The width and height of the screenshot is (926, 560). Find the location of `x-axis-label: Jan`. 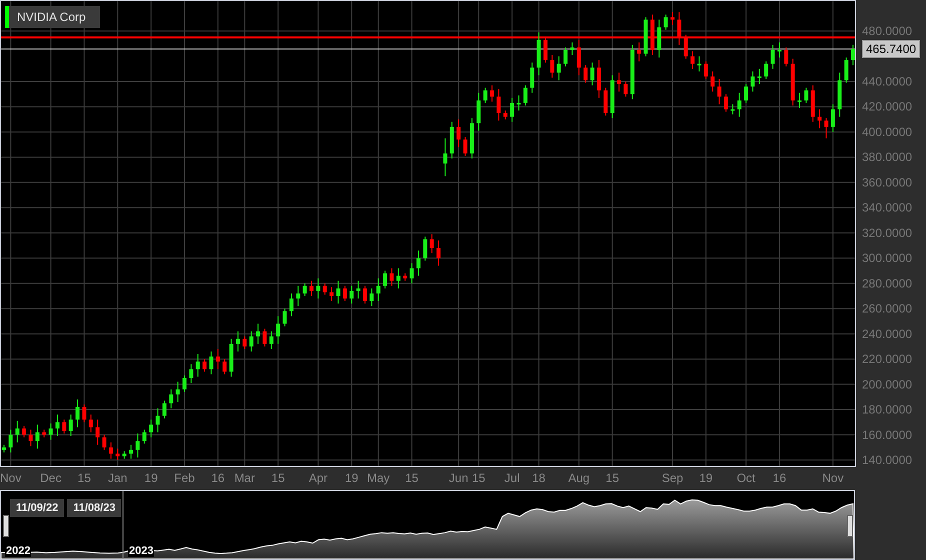

x-axis-label: Jan is located at coordinates (118, 478).